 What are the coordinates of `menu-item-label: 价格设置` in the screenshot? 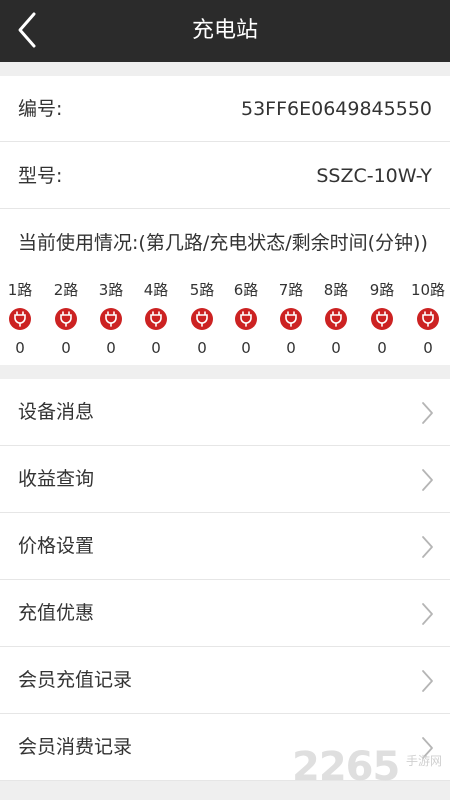 It's located at (56, 546).